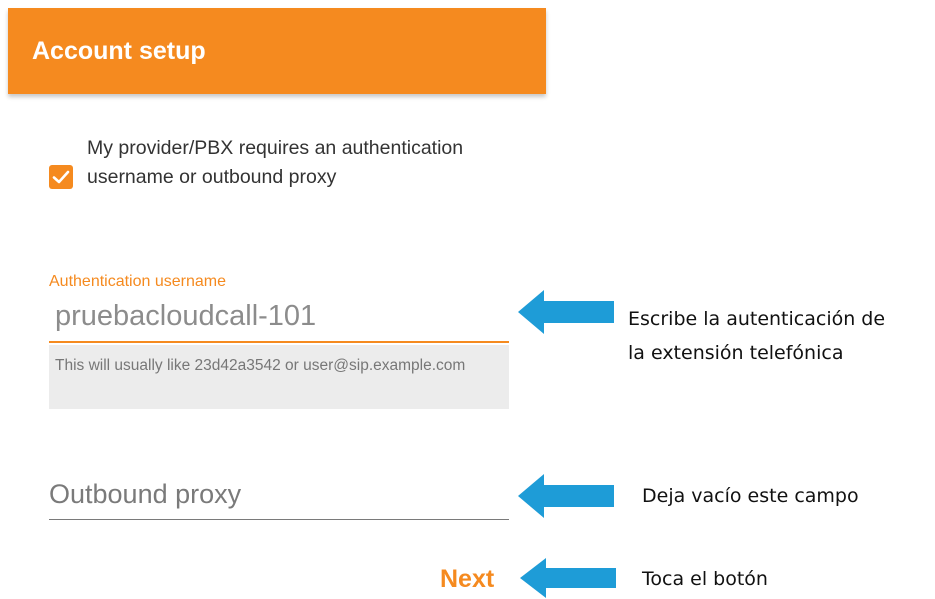  Describe the element at coordinates (137, 281) in the screenshot. I see `auth-username-label: Authentication username` at that location.